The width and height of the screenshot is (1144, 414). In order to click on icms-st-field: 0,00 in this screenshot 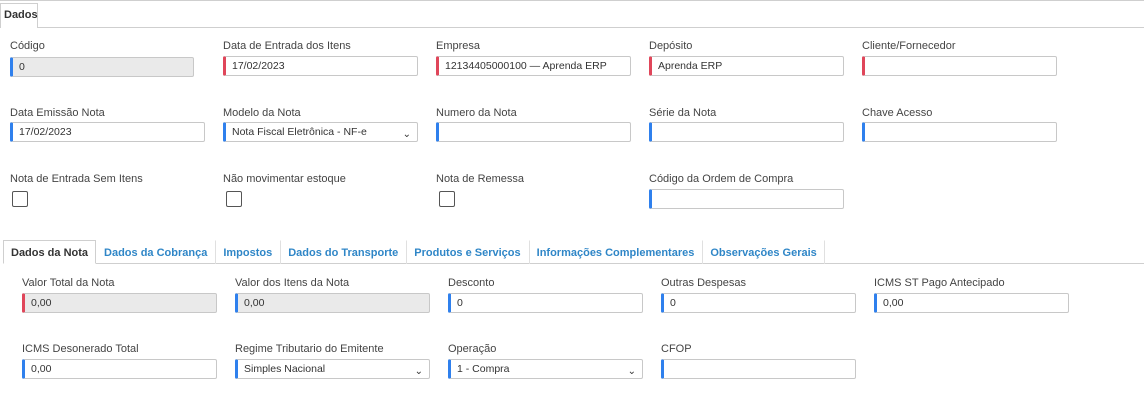, I will do `click(971, 303)`.